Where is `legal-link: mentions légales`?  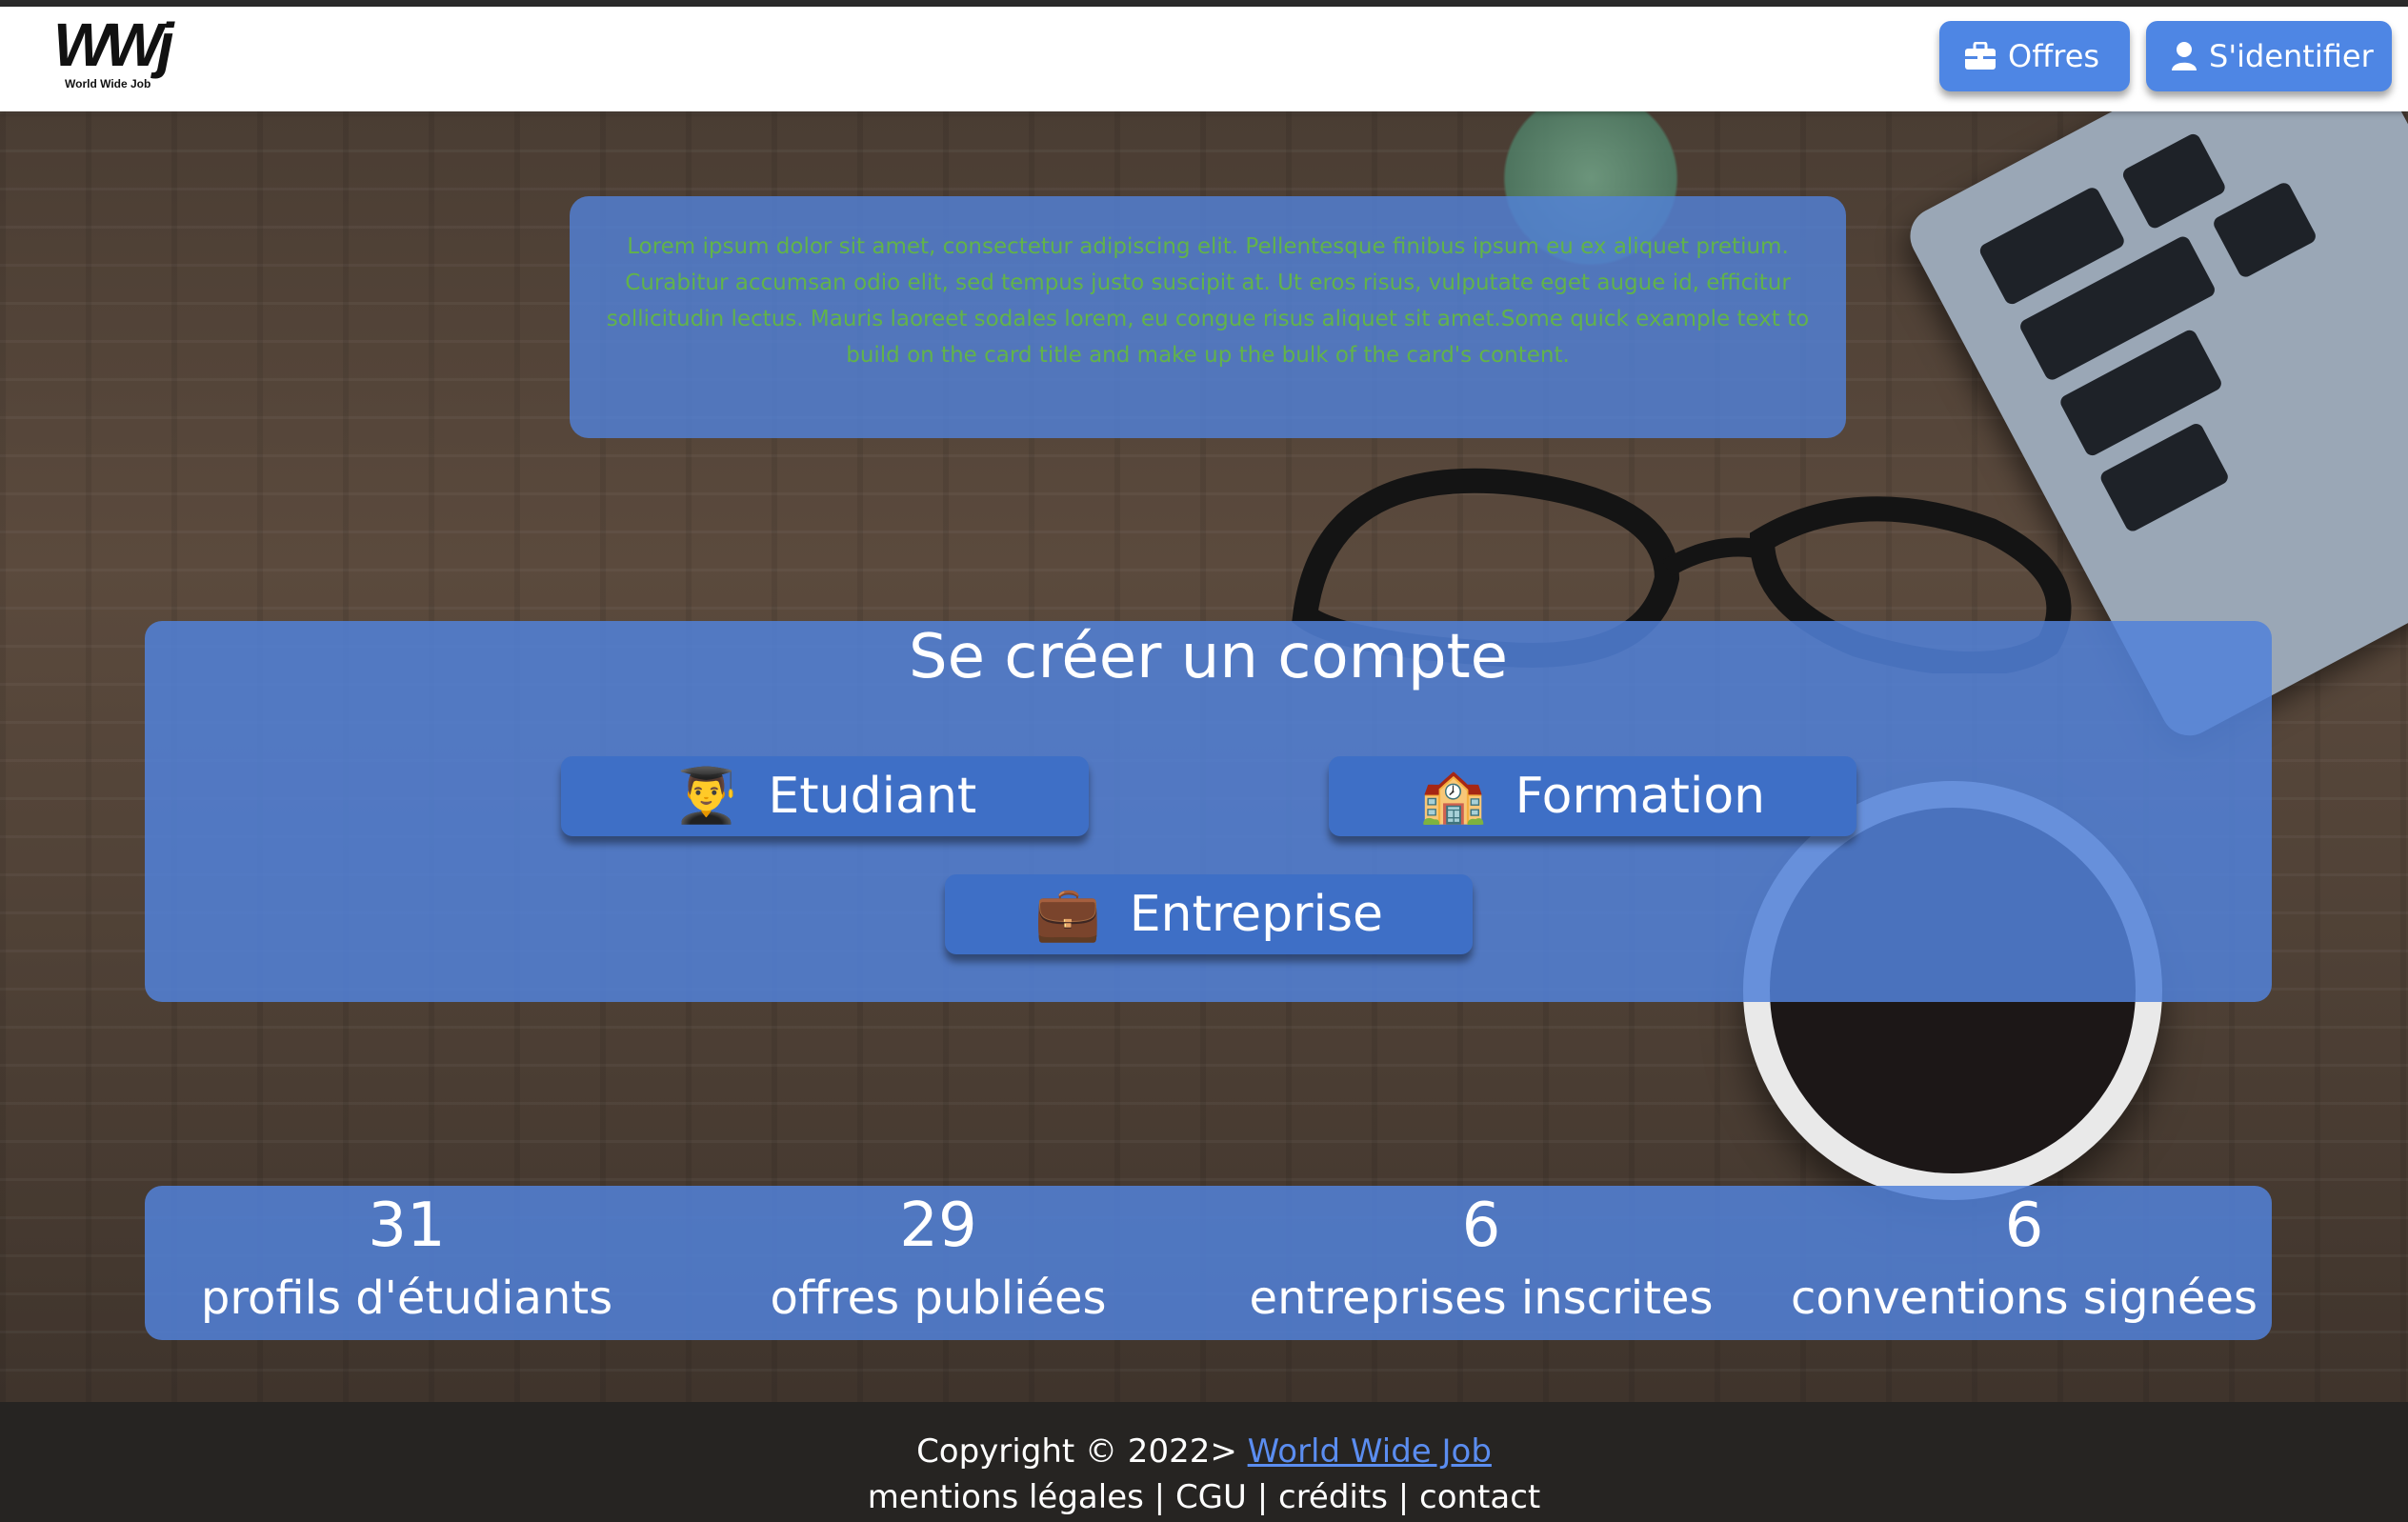 legal-link: mentions légales is located at coordinates (1006, 1497).